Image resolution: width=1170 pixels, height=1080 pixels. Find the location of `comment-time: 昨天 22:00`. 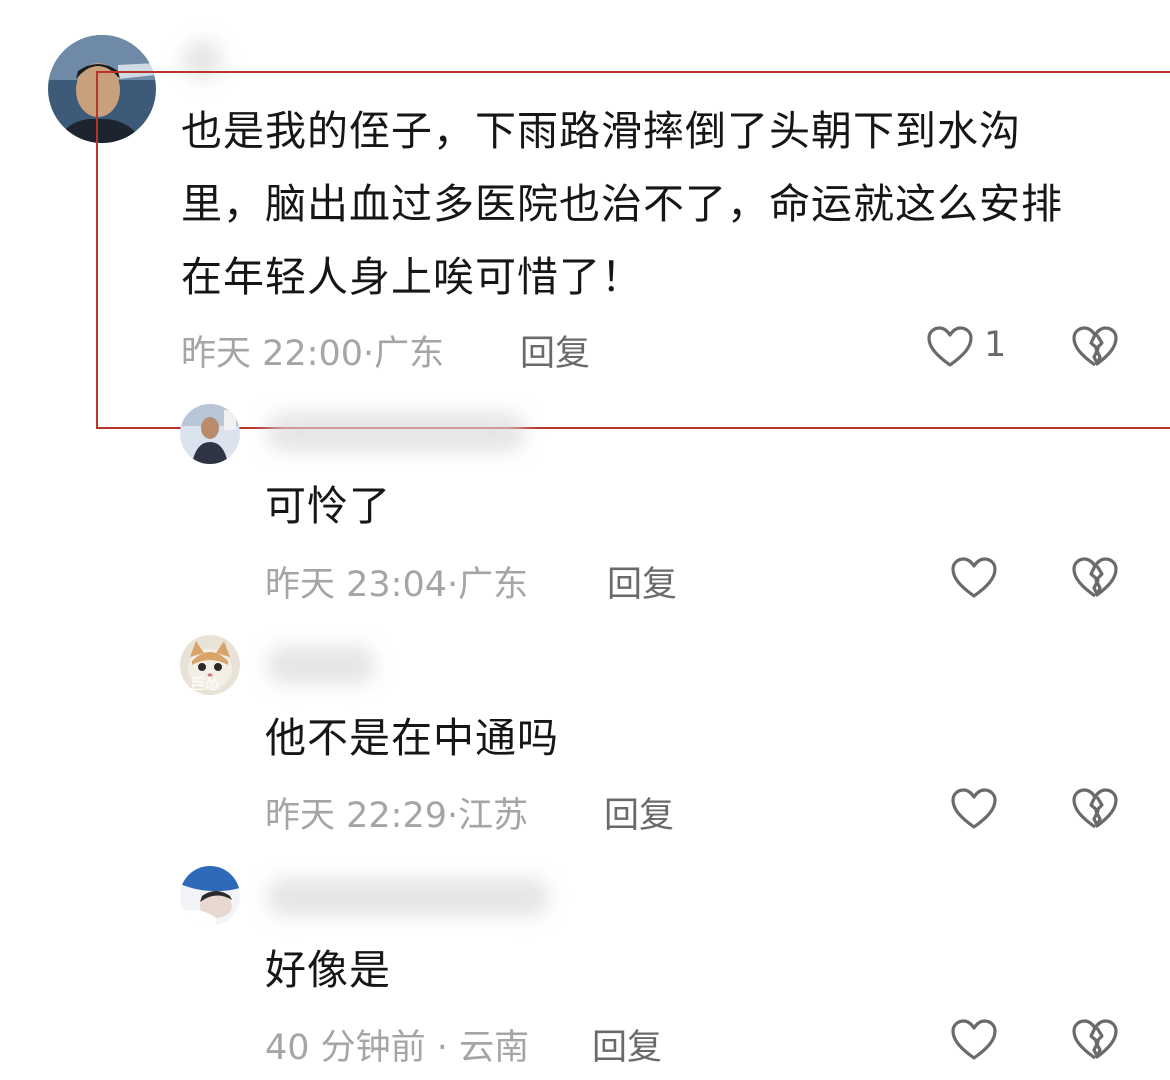

comment-time: 昨天 22:00 is located at coordinates (272, 354).